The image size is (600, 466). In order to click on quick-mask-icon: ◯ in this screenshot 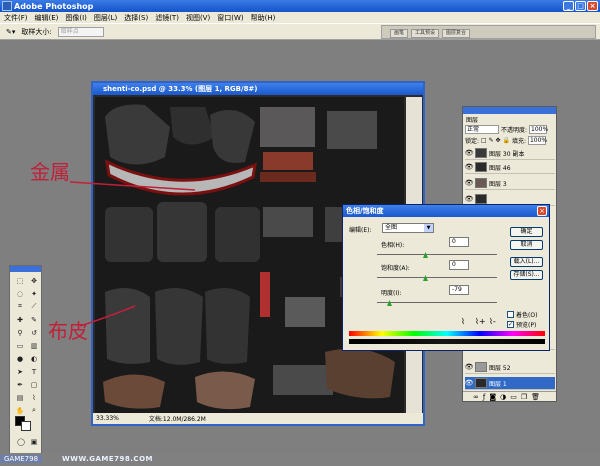, I will do `click(21, 441)`.